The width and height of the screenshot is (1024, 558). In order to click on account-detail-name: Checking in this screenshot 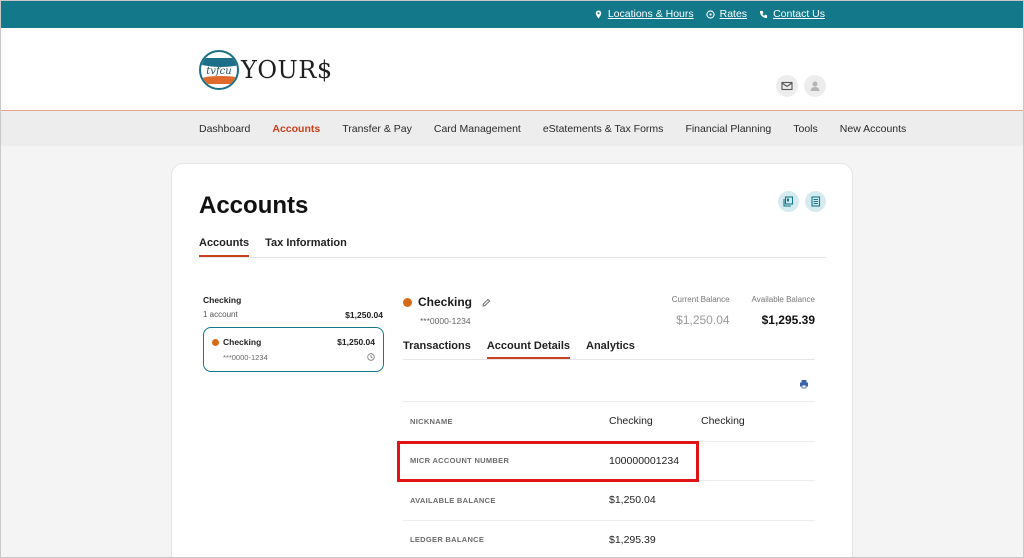, I will do `click(445, 302)`.